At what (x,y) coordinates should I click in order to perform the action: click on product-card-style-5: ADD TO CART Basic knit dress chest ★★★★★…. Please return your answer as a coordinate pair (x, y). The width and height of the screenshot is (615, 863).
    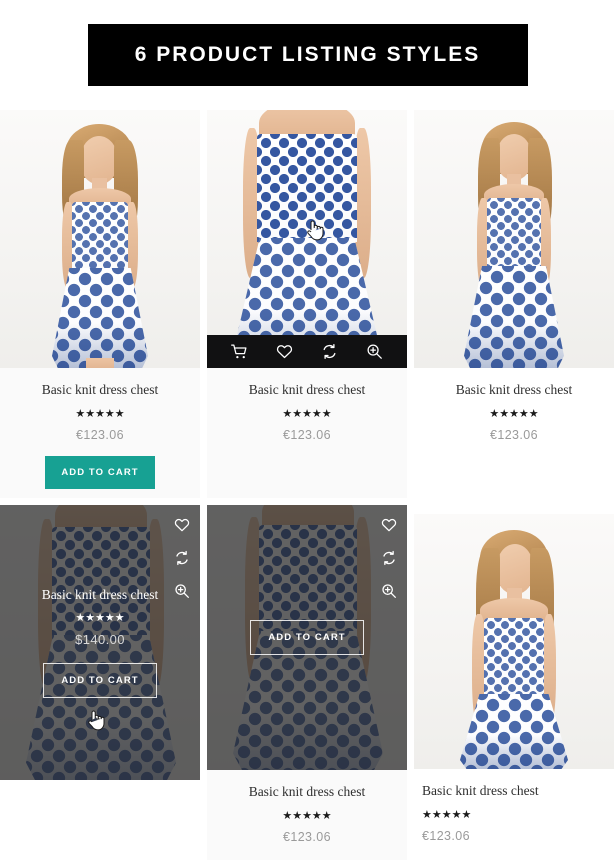
    Looking at the image, I should click on (307, 682).